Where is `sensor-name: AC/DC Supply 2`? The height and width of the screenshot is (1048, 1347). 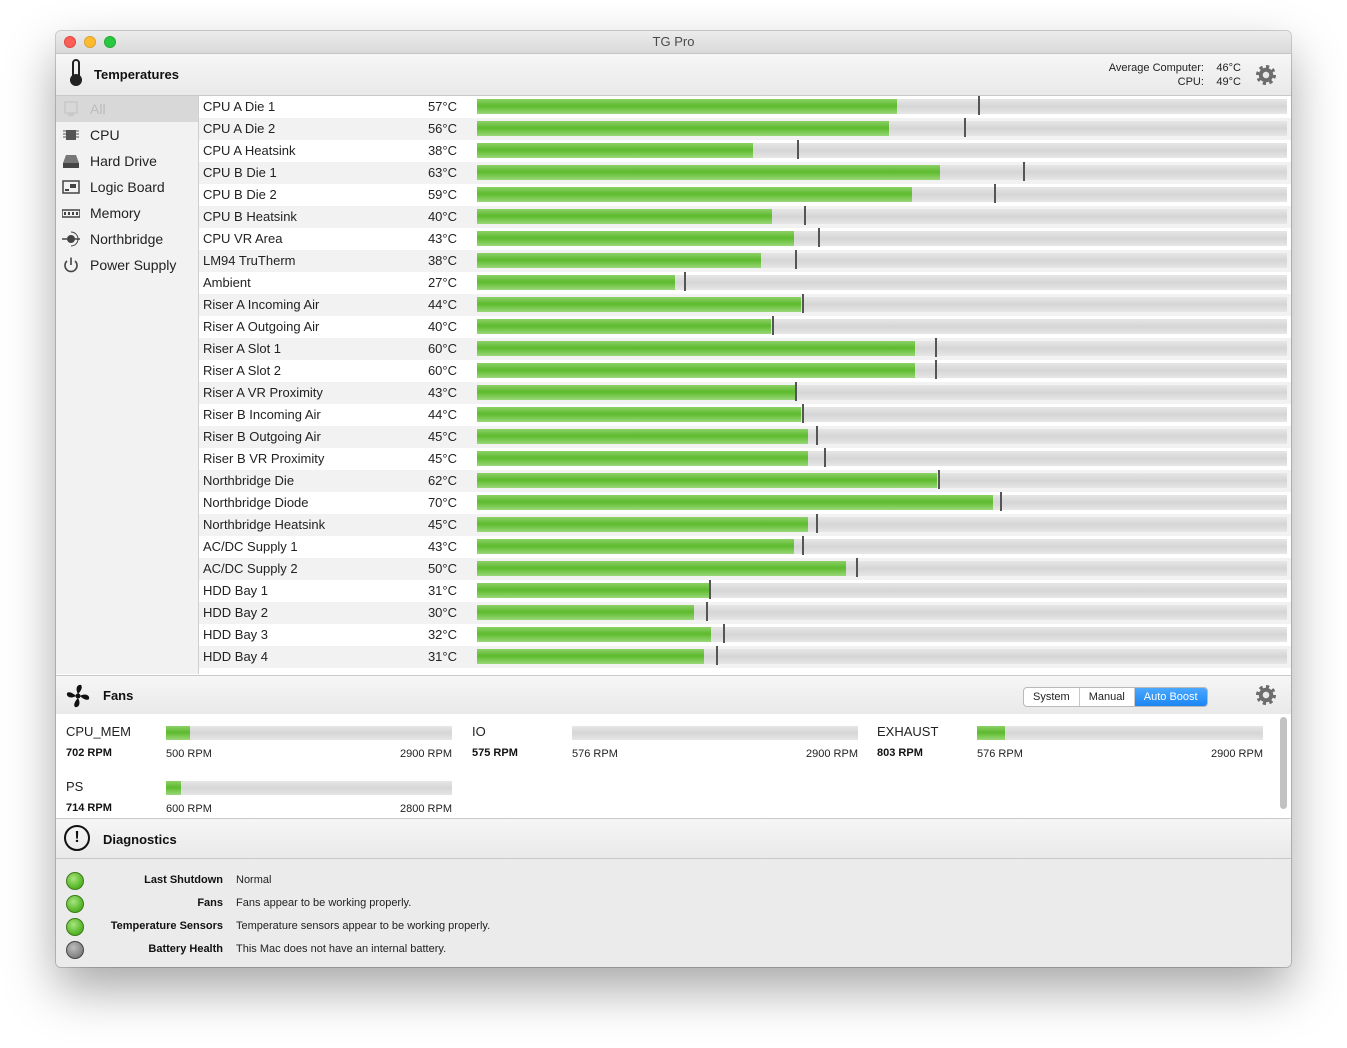
sensor-name: AC/DC Supply 2 is located at coordinates (250, 568).